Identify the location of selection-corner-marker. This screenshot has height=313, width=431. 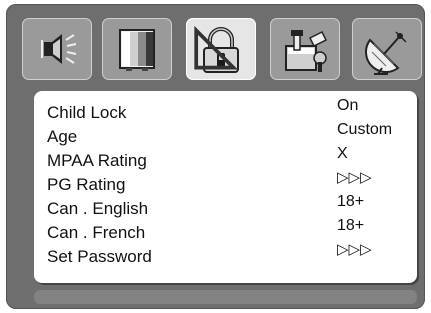
(216, 47).